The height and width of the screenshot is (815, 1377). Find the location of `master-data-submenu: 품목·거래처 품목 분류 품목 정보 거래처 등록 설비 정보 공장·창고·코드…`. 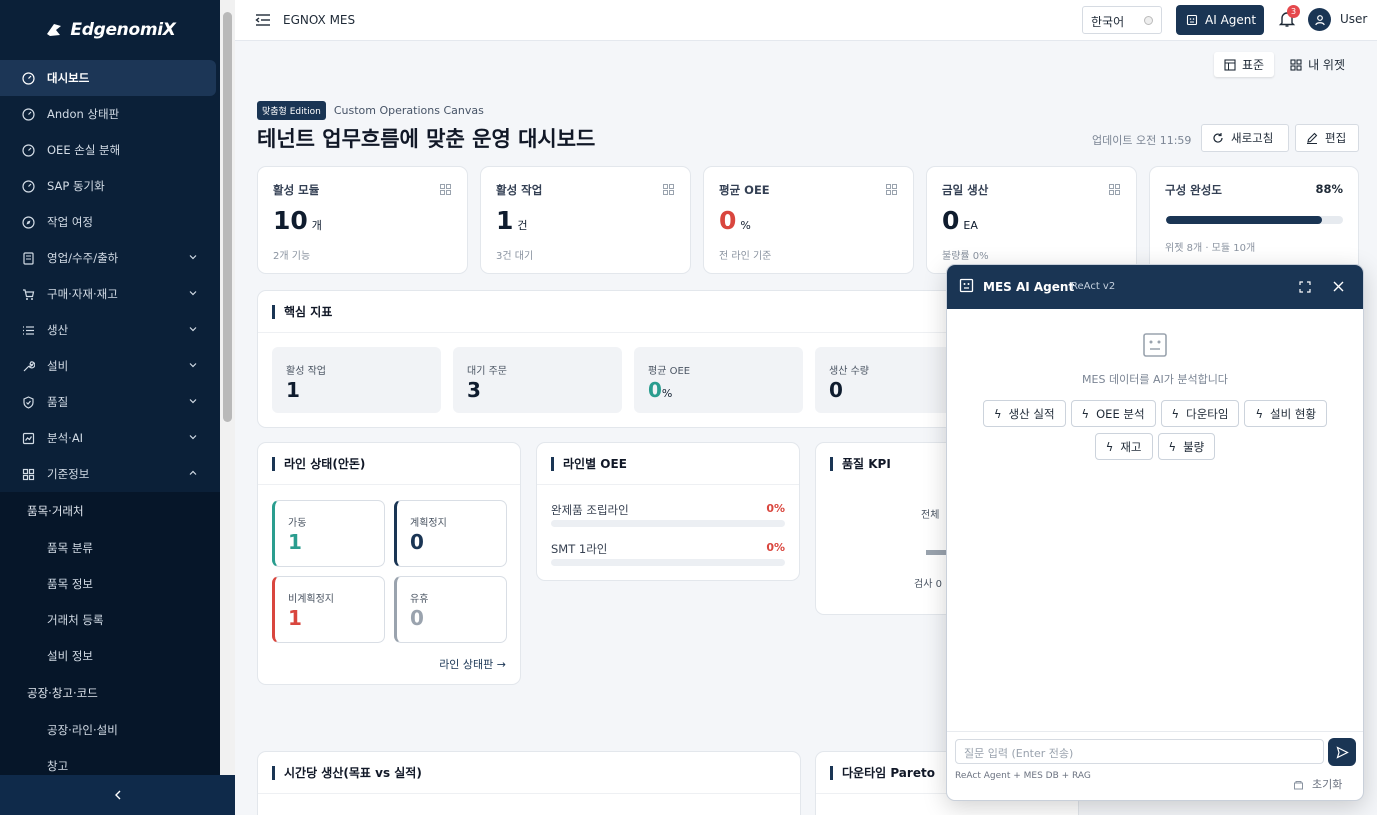

master-data-submenu: 품목·거래처 품목 분류 품목 정보 거래처 등록 설비 정보 공장·창고·코드… is located at coordinates (110, 638).